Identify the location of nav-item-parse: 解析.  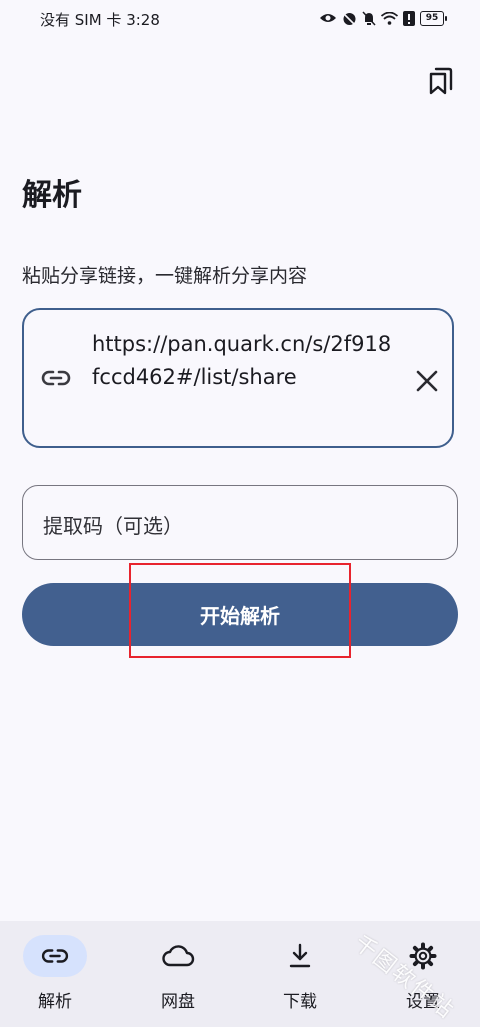
(55, 974).